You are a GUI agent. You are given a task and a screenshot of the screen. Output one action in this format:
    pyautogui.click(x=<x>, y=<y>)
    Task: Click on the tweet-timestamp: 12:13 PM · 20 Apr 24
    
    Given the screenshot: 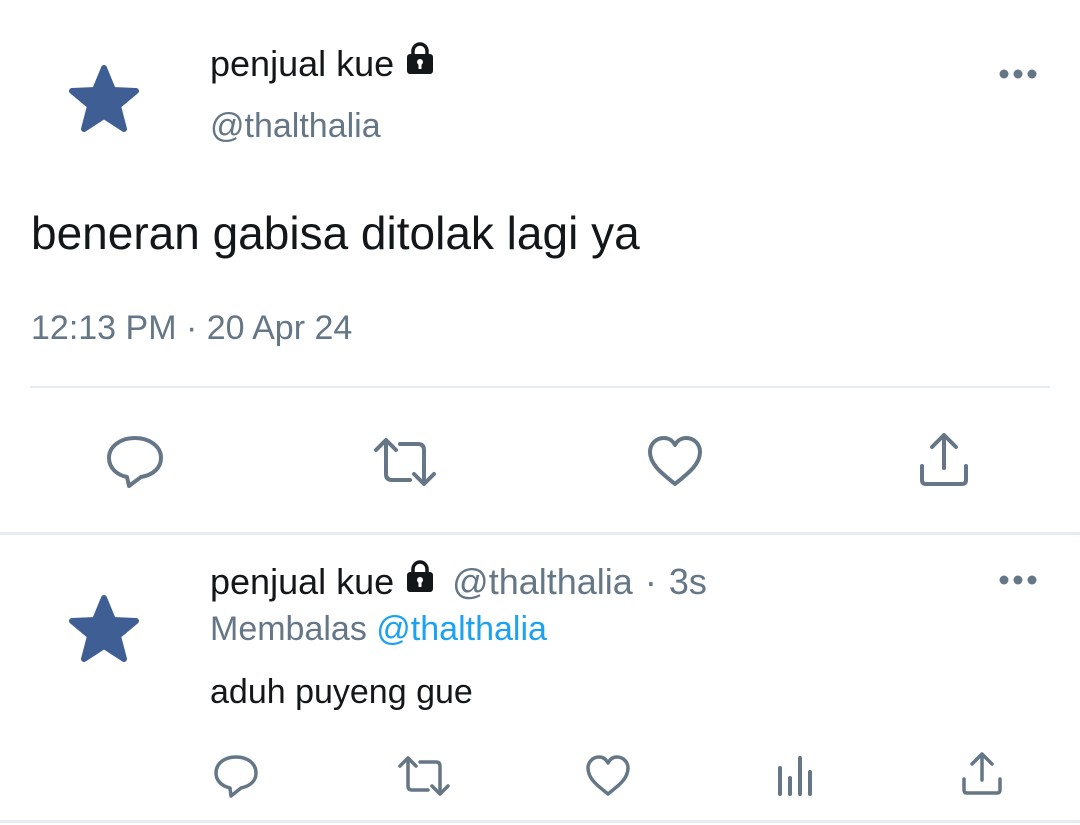 What is the action you would take?
    pyautogui.click(x=191, y=328)
    